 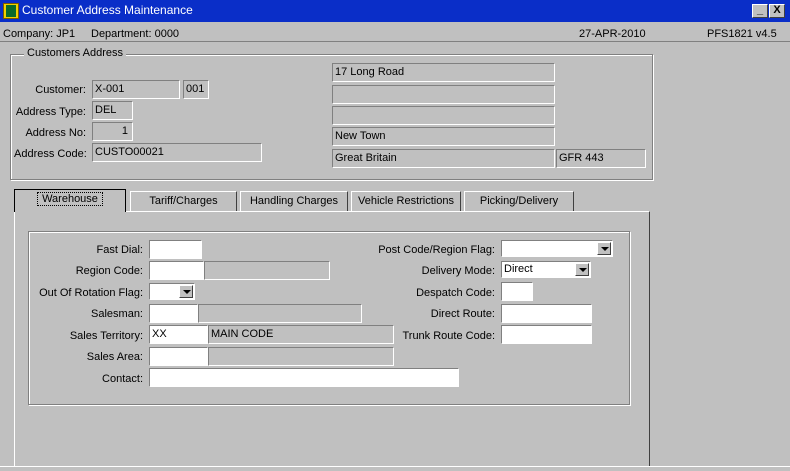 What do you see at coordinates (122, 379) in the screenshot?
I see `contact-label: Contact:` at bounding box center [122, 379].